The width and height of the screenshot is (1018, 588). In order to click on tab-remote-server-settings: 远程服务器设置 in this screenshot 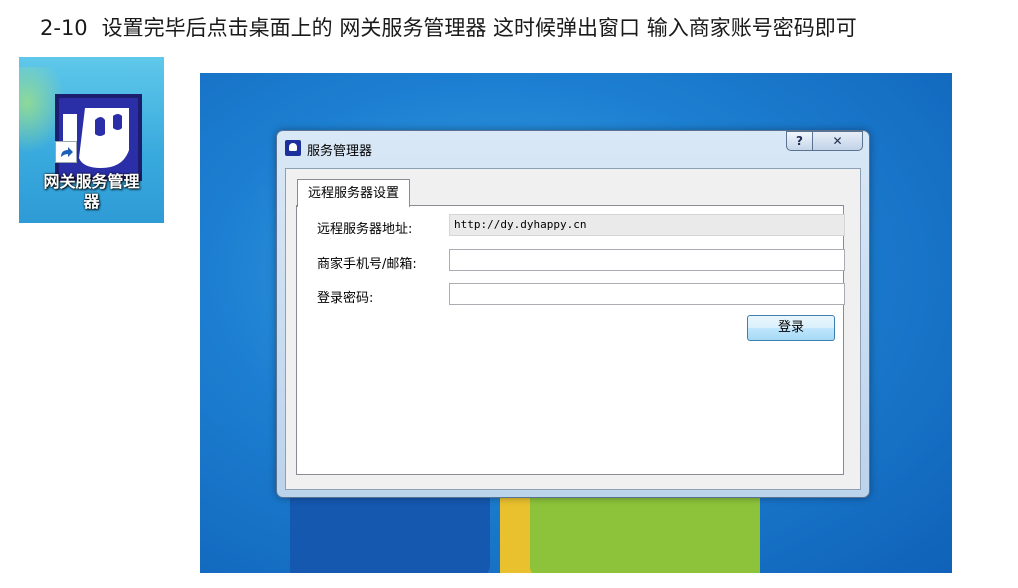, I will do `click(354, 193)`.